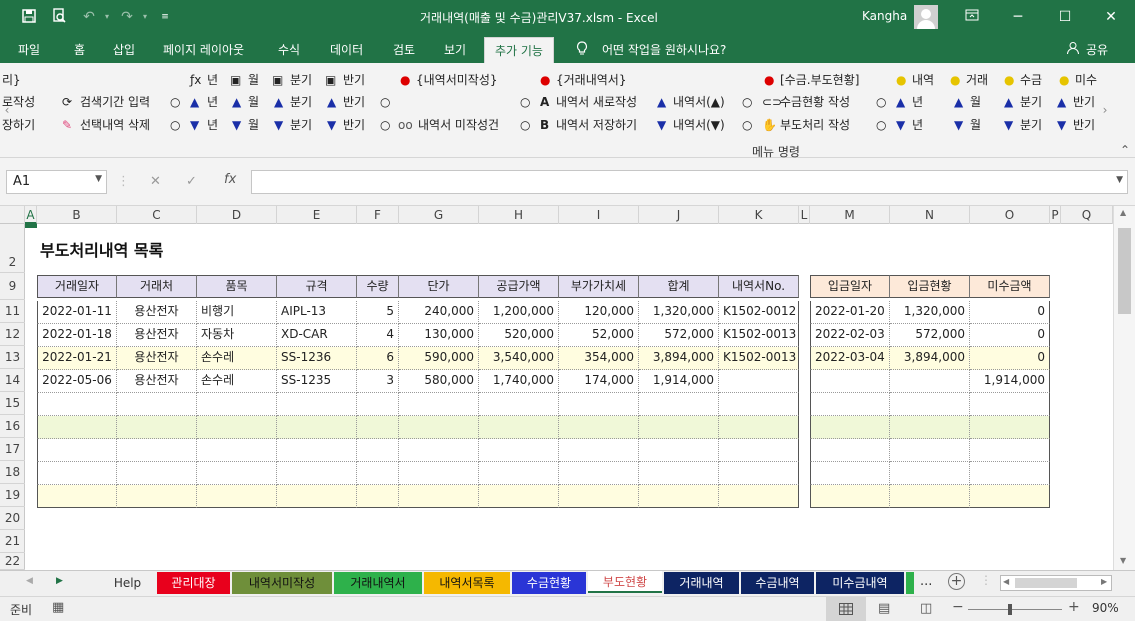 The width and height of the screenshot is (1135, 621). I want to click on sheet-tab: Help, so click(127, 583).